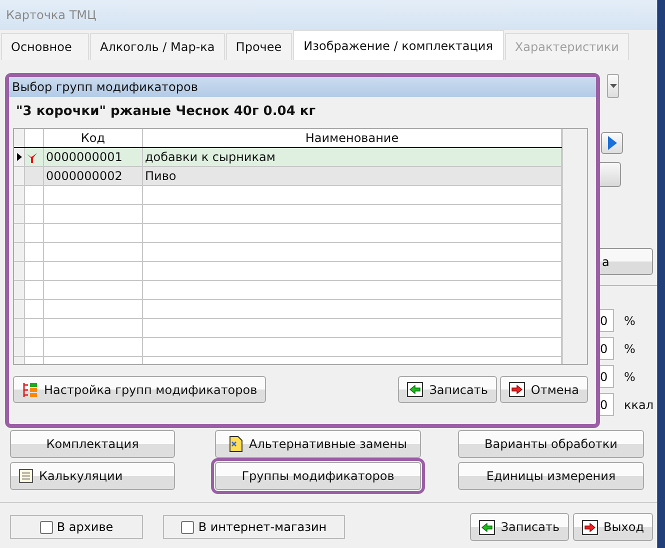  What do you see at coordinates (93, 176) in the screenshot?
I see `table-cell: 0000000002` at bounding box center [93, 176].